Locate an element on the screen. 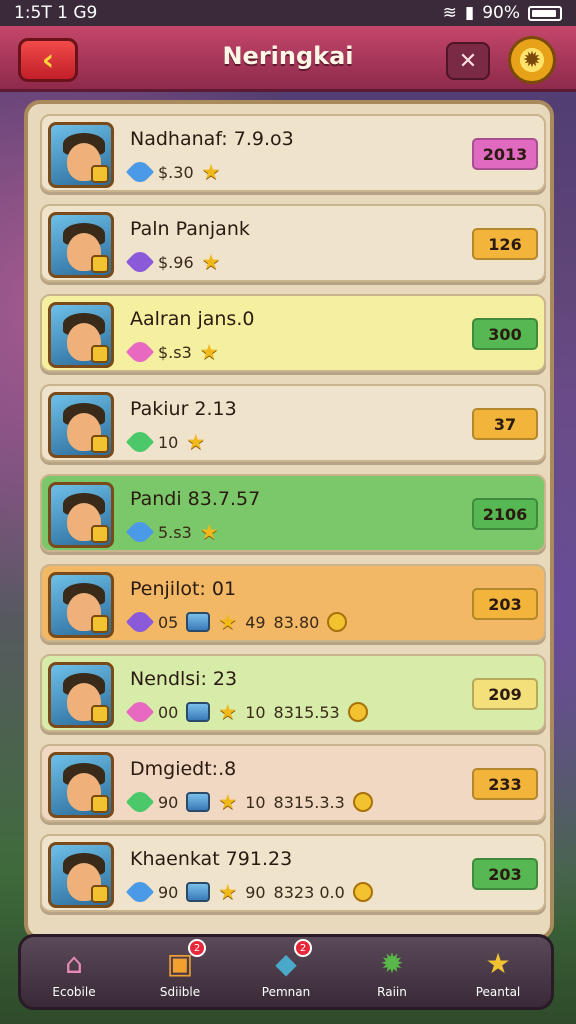 This screenshot has height=1024, width=576. player-stats: 05 ★ 49 83.80 is located at coordinates (236, 622).